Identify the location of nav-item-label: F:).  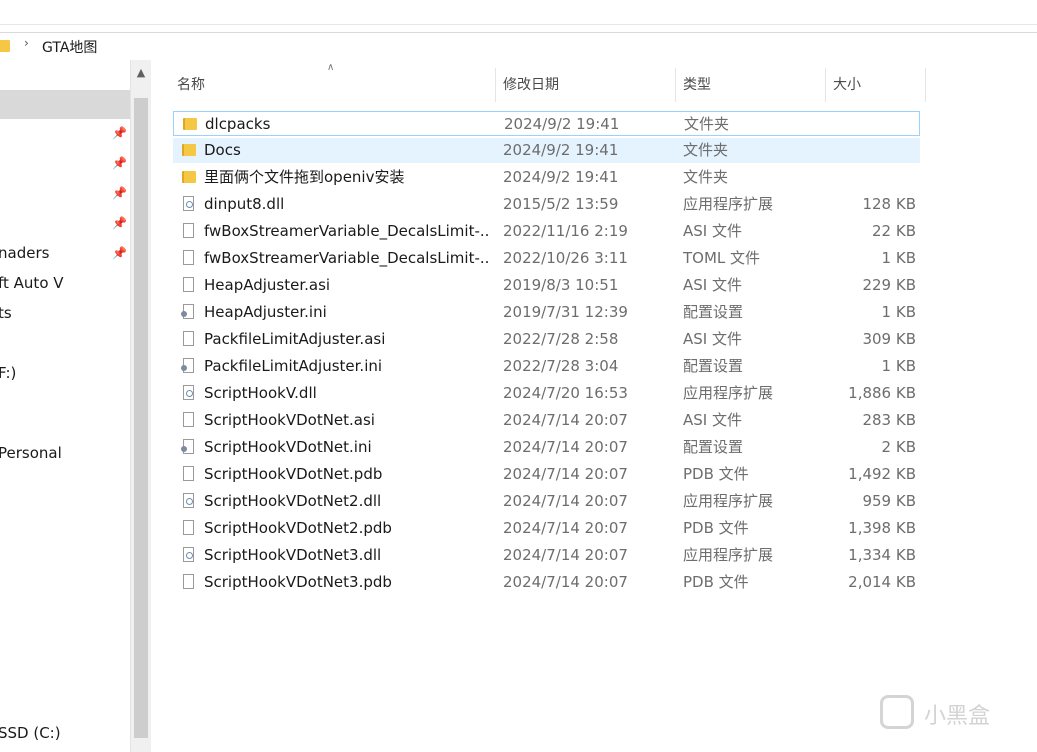
(8, 373).